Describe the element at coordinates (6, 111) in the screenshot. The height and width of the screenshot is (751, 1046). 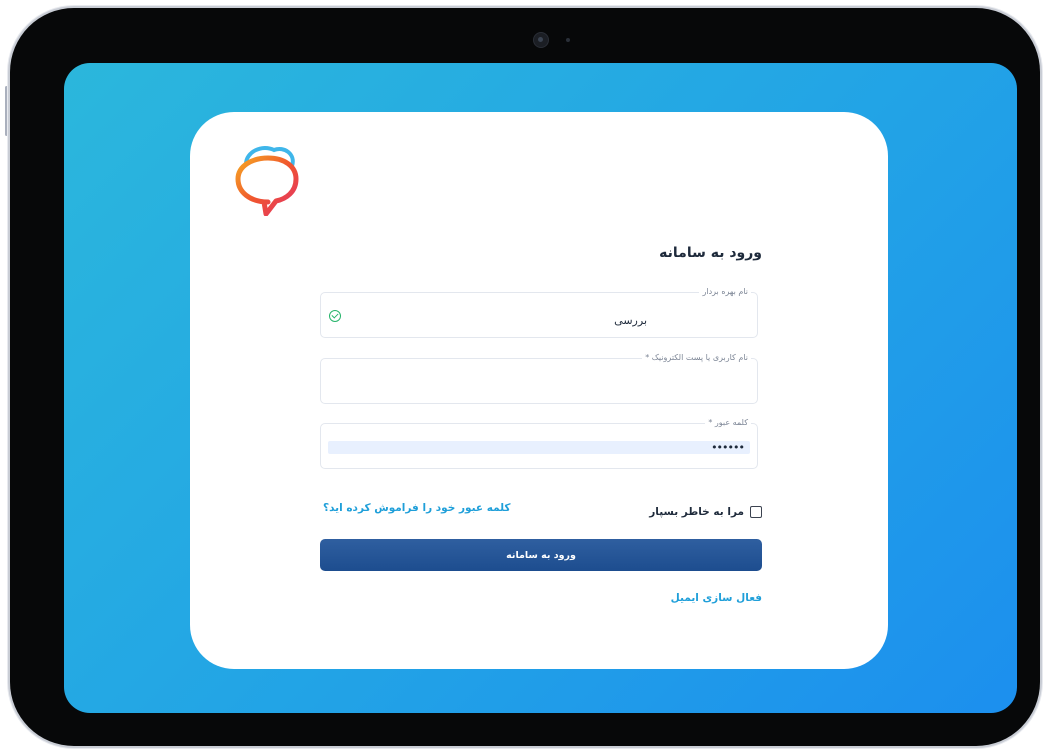
I see `power-button` at that location.